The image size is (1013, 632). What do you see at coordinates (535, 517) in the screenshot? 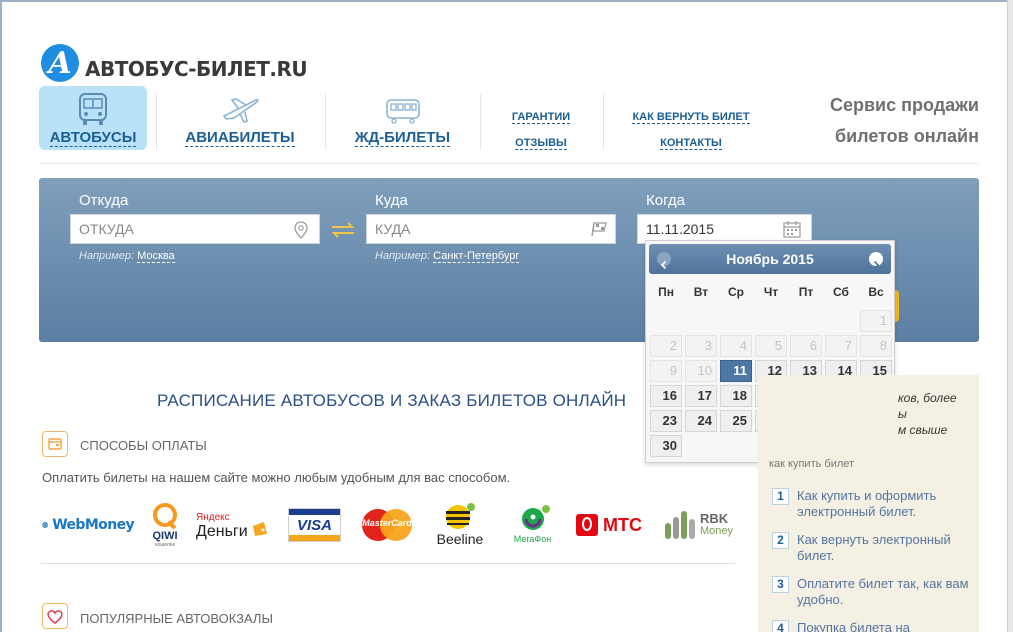
I see `megafon-mark-icon` at bounding box center [535, 517].